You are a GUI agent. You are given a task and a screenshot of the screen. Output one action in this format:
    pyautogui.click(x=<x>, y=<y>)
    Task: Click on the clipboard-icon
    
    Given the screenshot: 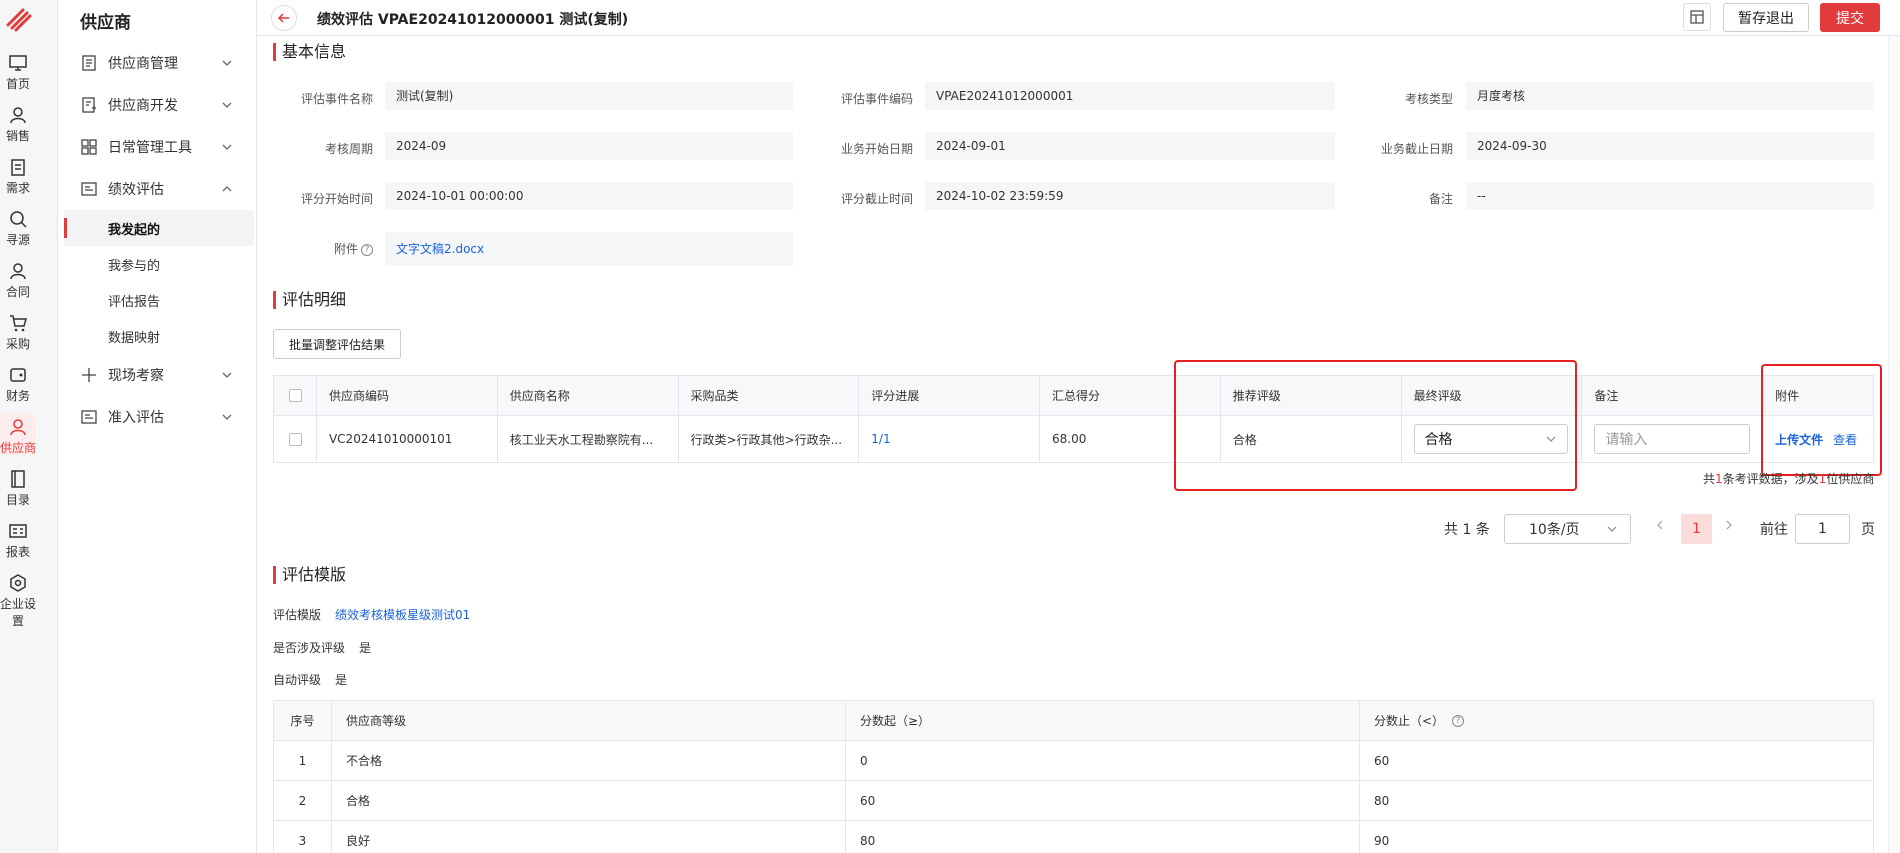 What is the action you would take?
    pyautogui.click(x=18, y=167)
    